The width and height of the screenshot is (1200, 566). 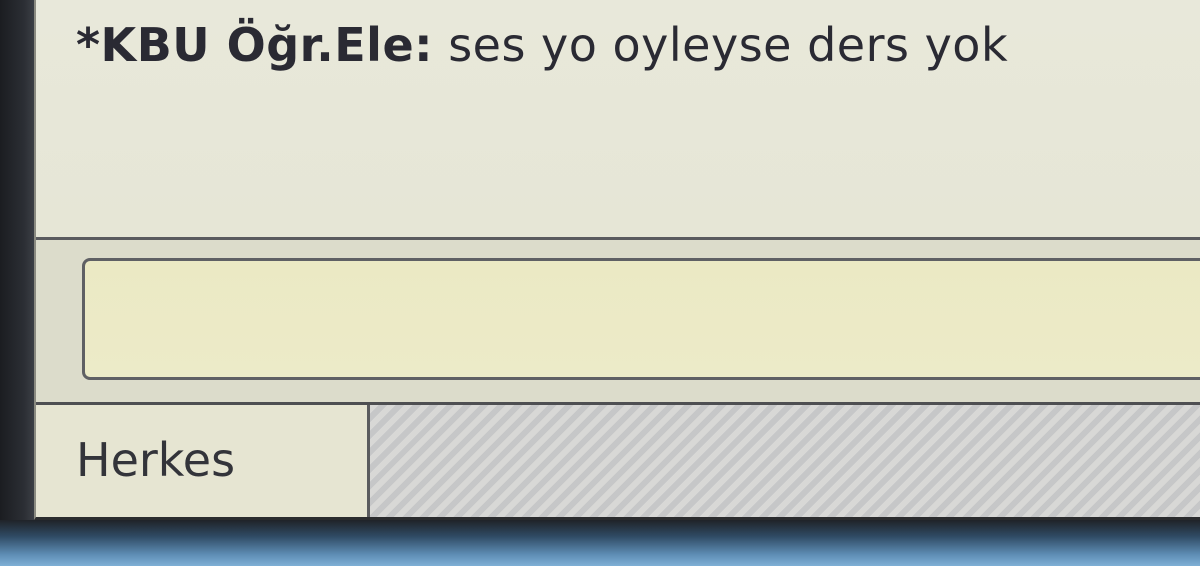 What do you see at coordinates (785, 461) in the screenshot?
I see `disabled-panel` at bounding box center [785, 461].